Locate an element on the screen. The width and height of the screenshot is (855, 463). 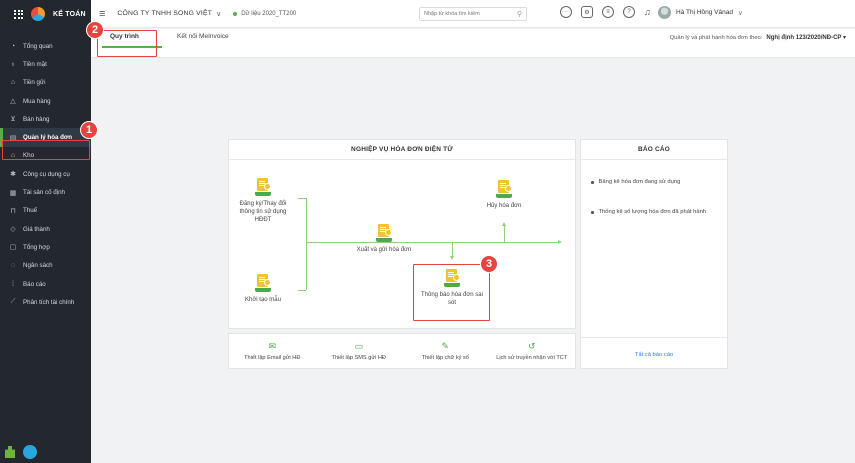
header-actions: ··· ⚙ ≡ ? ♫ is located at coordinates (605, 12).